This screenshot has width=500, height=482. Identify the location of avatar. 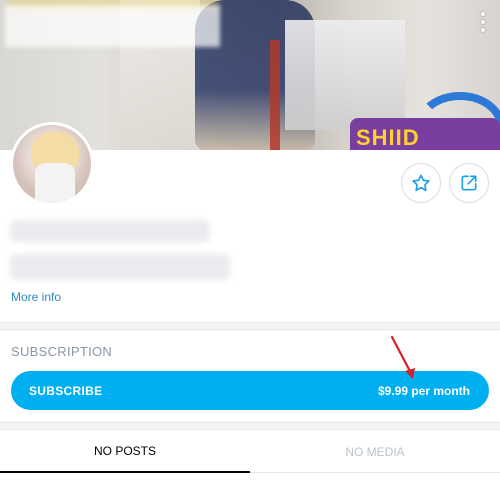
(52, 164).